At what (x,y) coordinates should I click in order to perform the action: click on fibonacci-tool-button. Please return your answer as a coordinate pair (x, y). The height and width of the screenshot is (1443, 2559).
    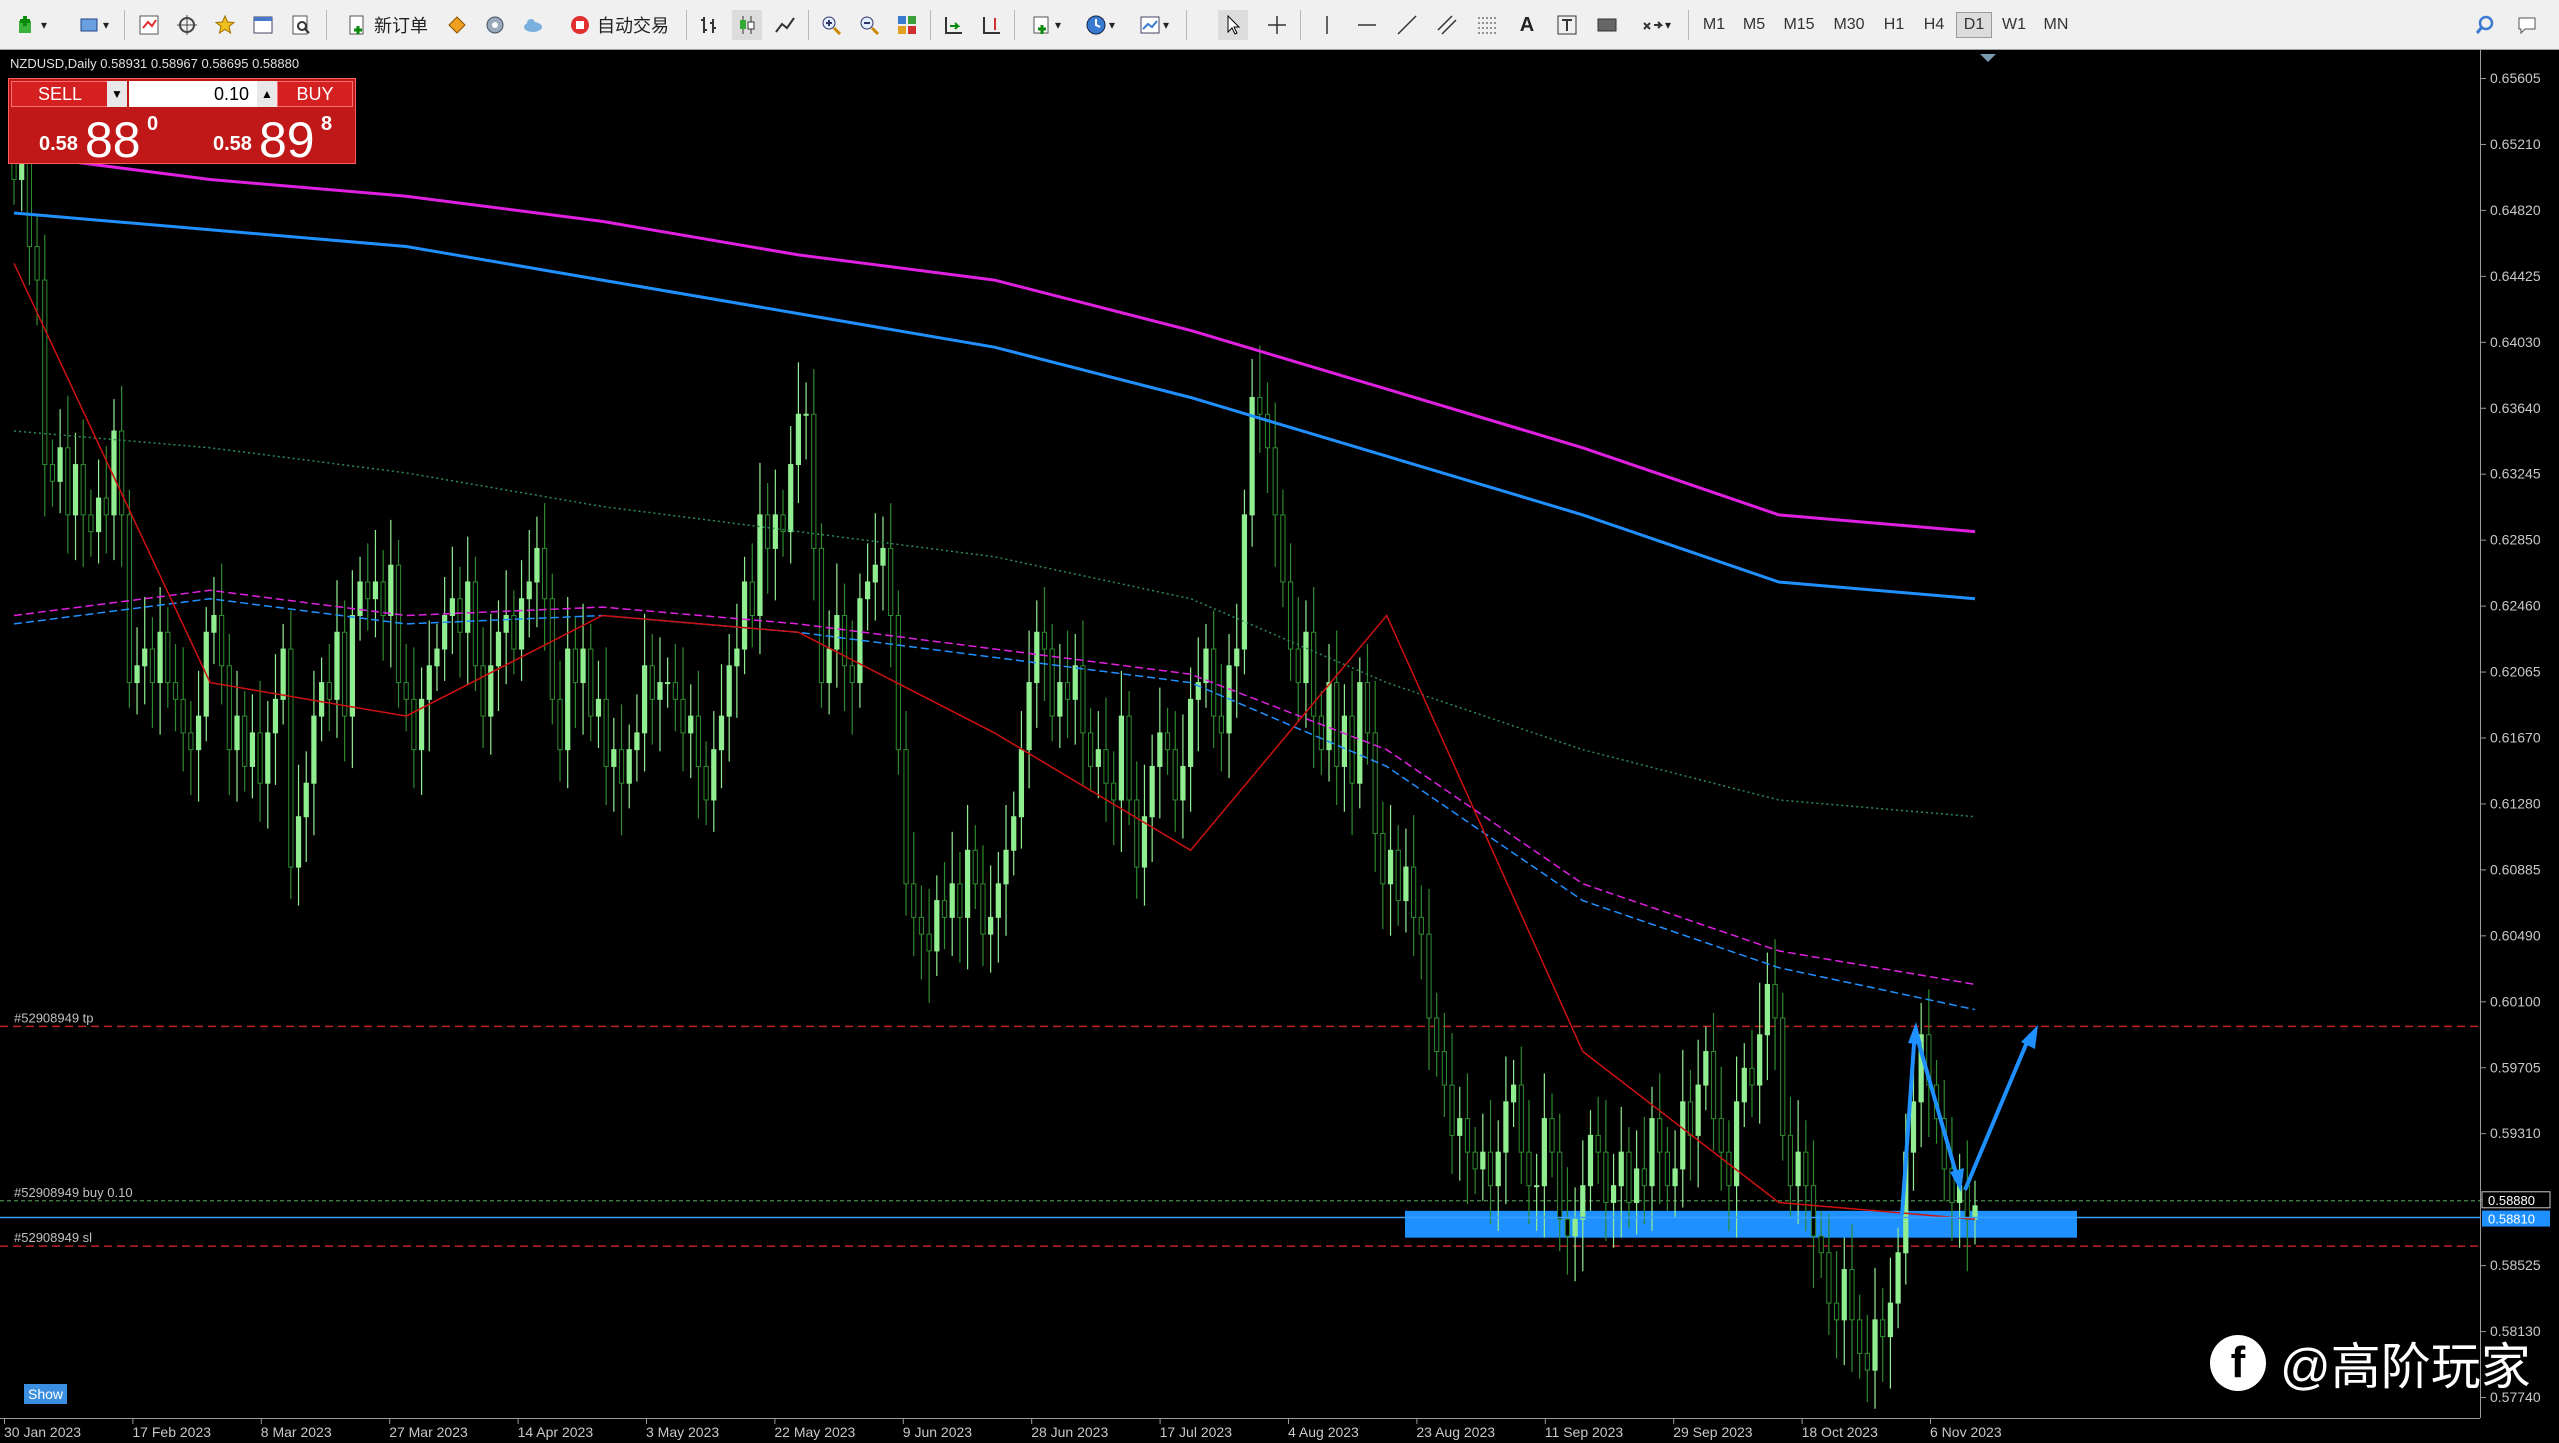
    Looking at the image, I should click on (1487, 25).